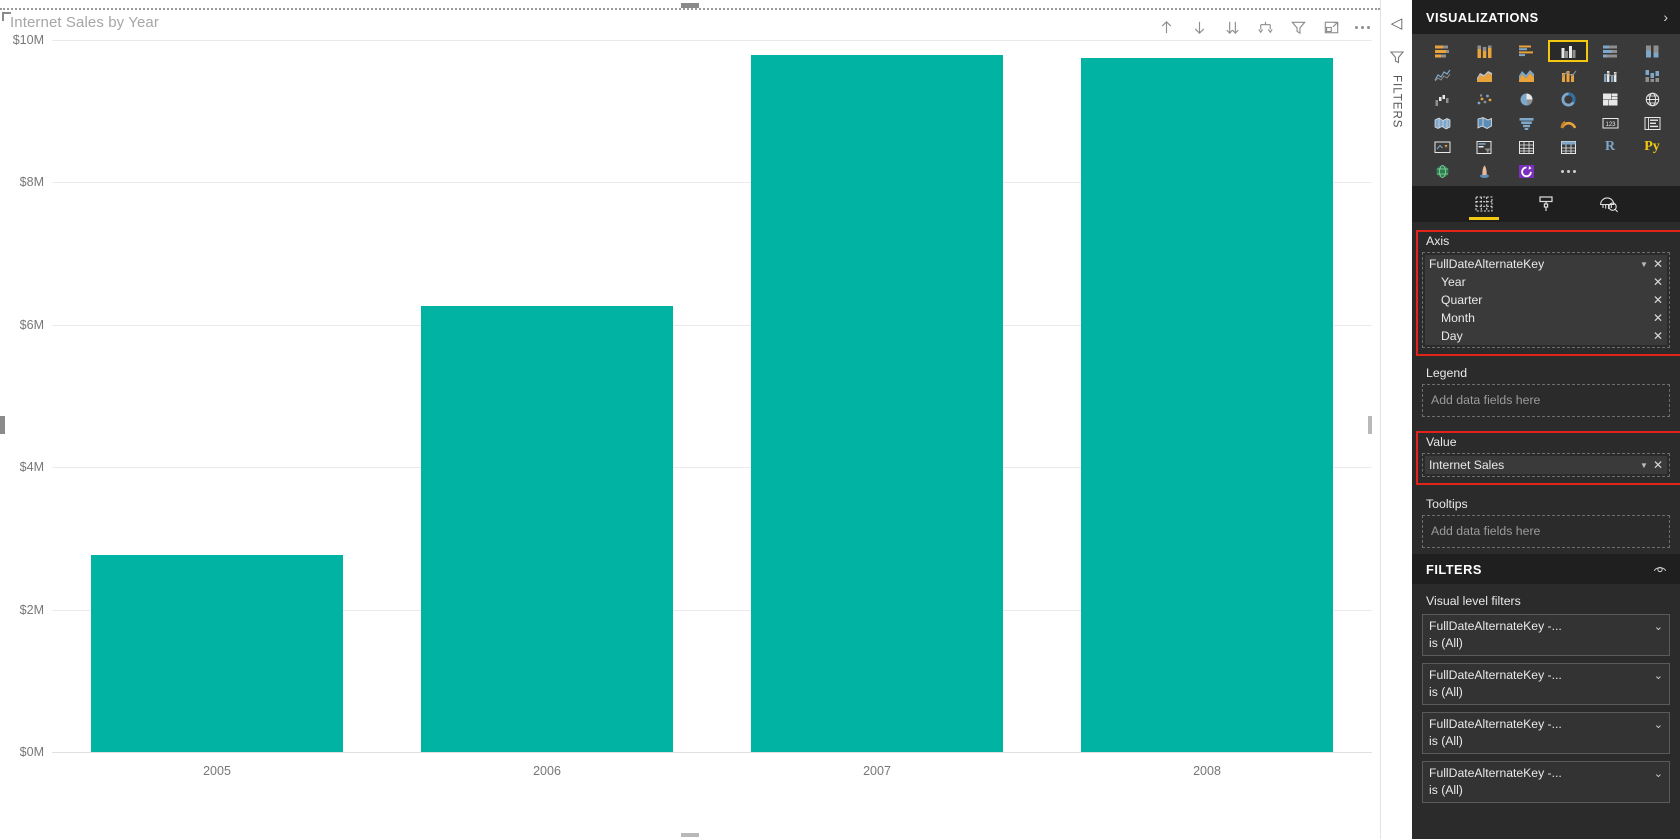 The height and width of the screenshot is (839, 1680). Describe the element at coordinates (1442, 99) in the screenshot. I see `waterfall-chart-icon` at that location.